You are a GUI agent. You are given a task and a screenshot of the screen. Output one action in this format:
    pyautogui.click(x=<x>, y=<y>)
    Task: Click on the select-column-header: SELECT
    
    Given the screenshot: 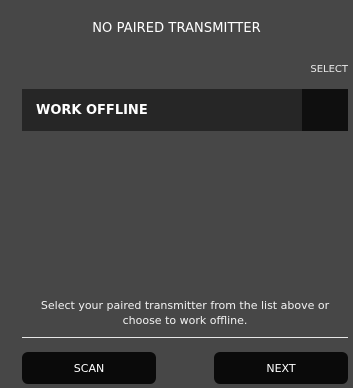 What is the action you would take?
    pyautogui.click(x=329, y=69)
    